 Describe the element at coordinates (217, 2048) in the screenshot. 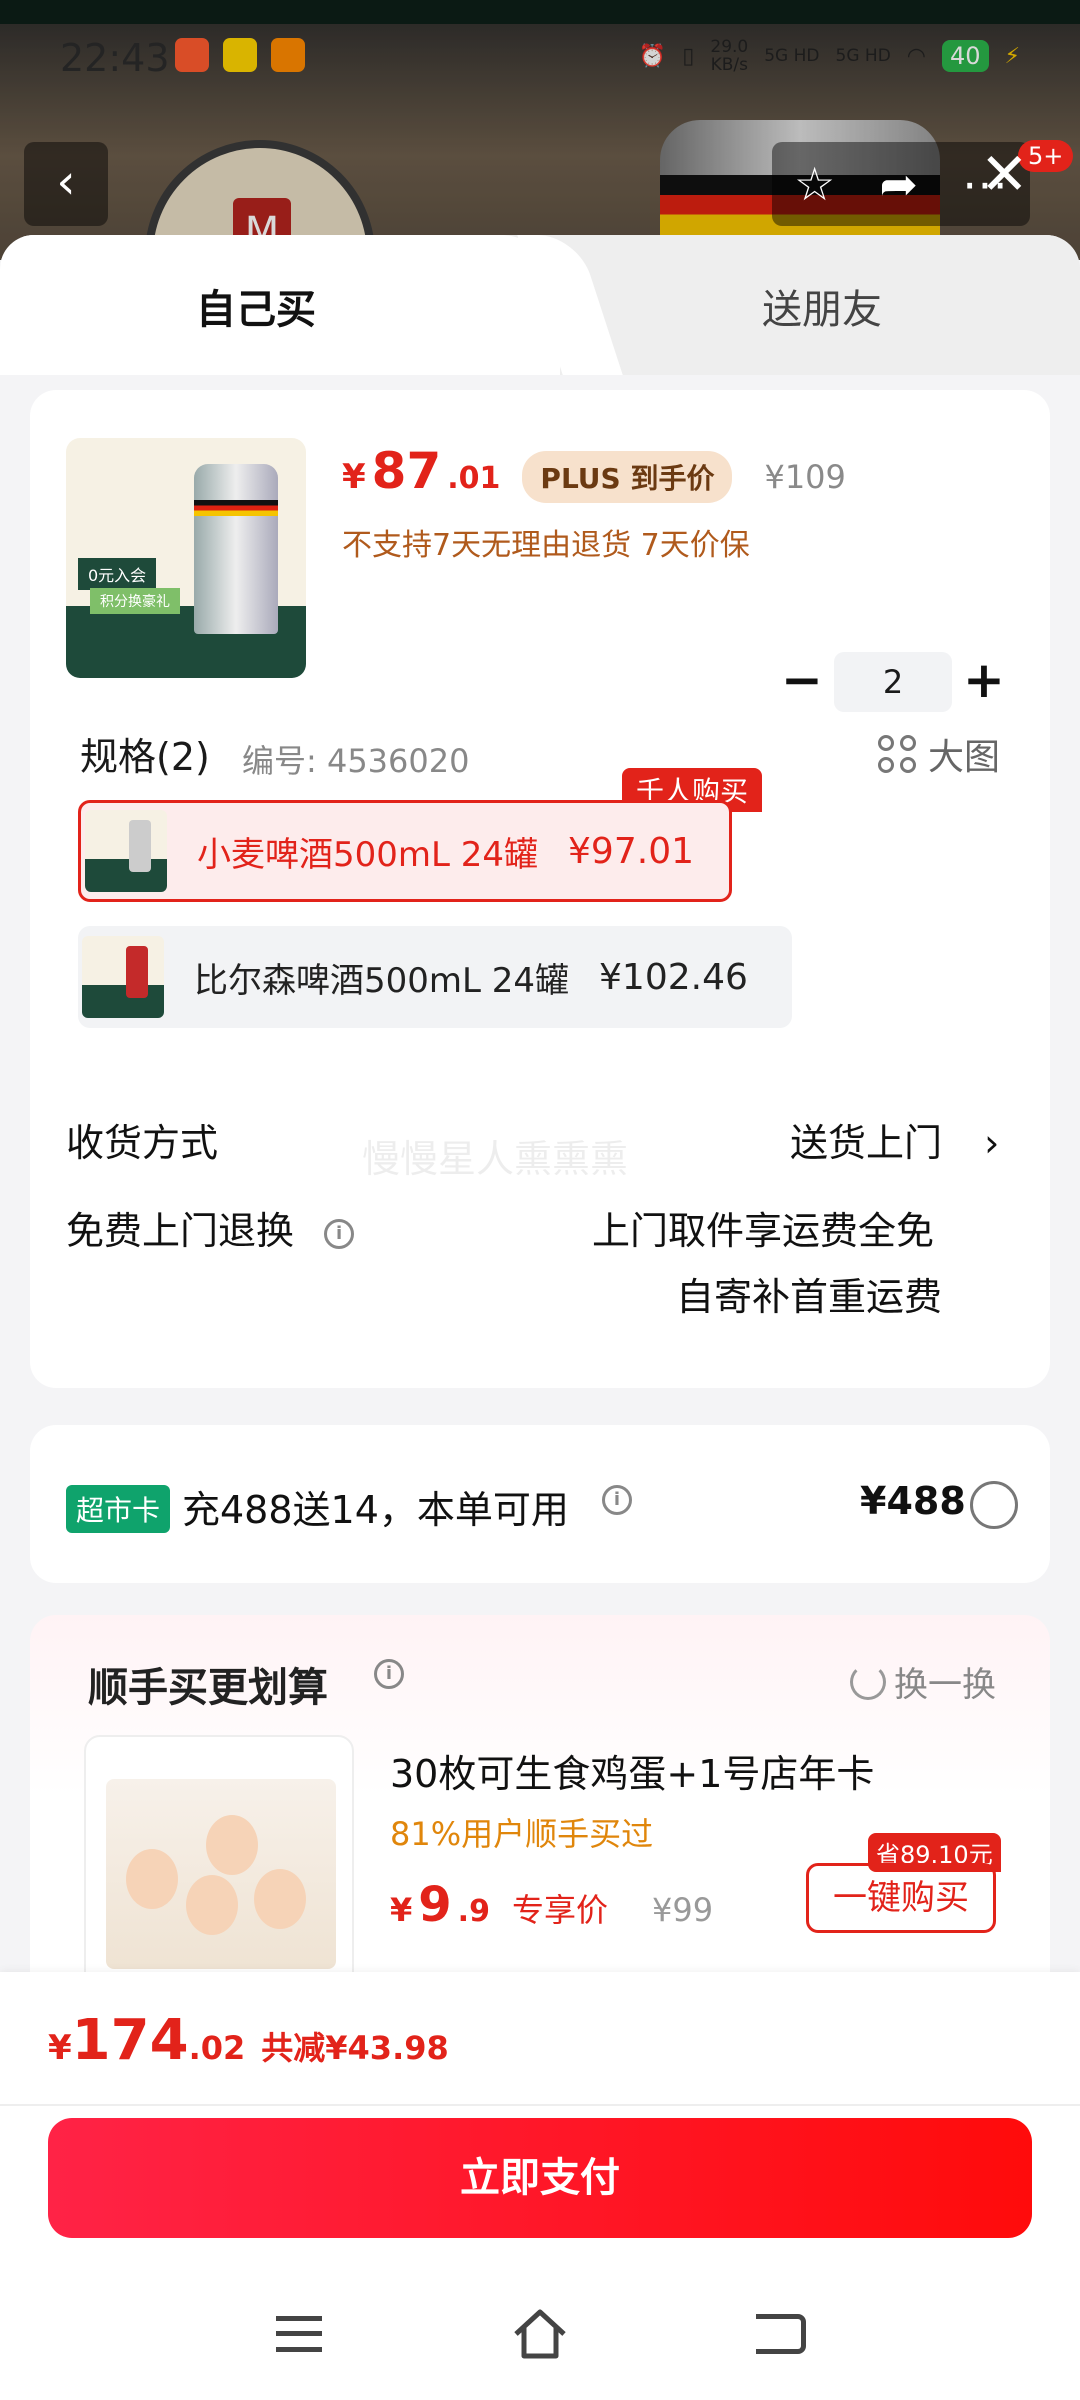

I see `total-decimal: .02` at that location.